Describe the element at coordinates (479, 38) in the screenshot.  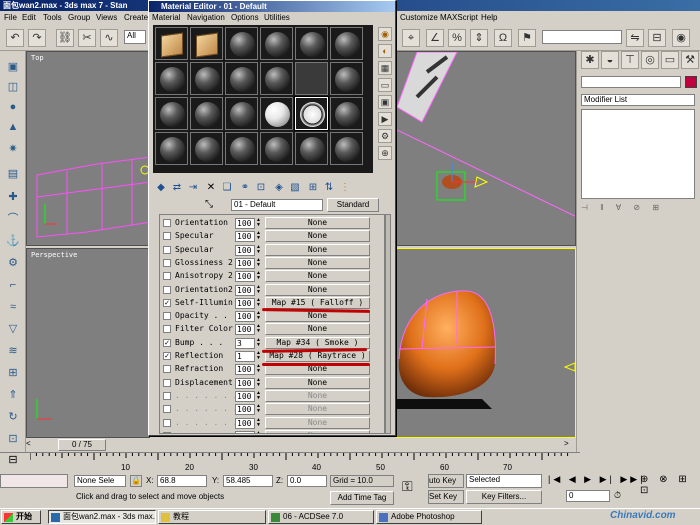
I see `spinner-snap-icon: ⇕` at that location.